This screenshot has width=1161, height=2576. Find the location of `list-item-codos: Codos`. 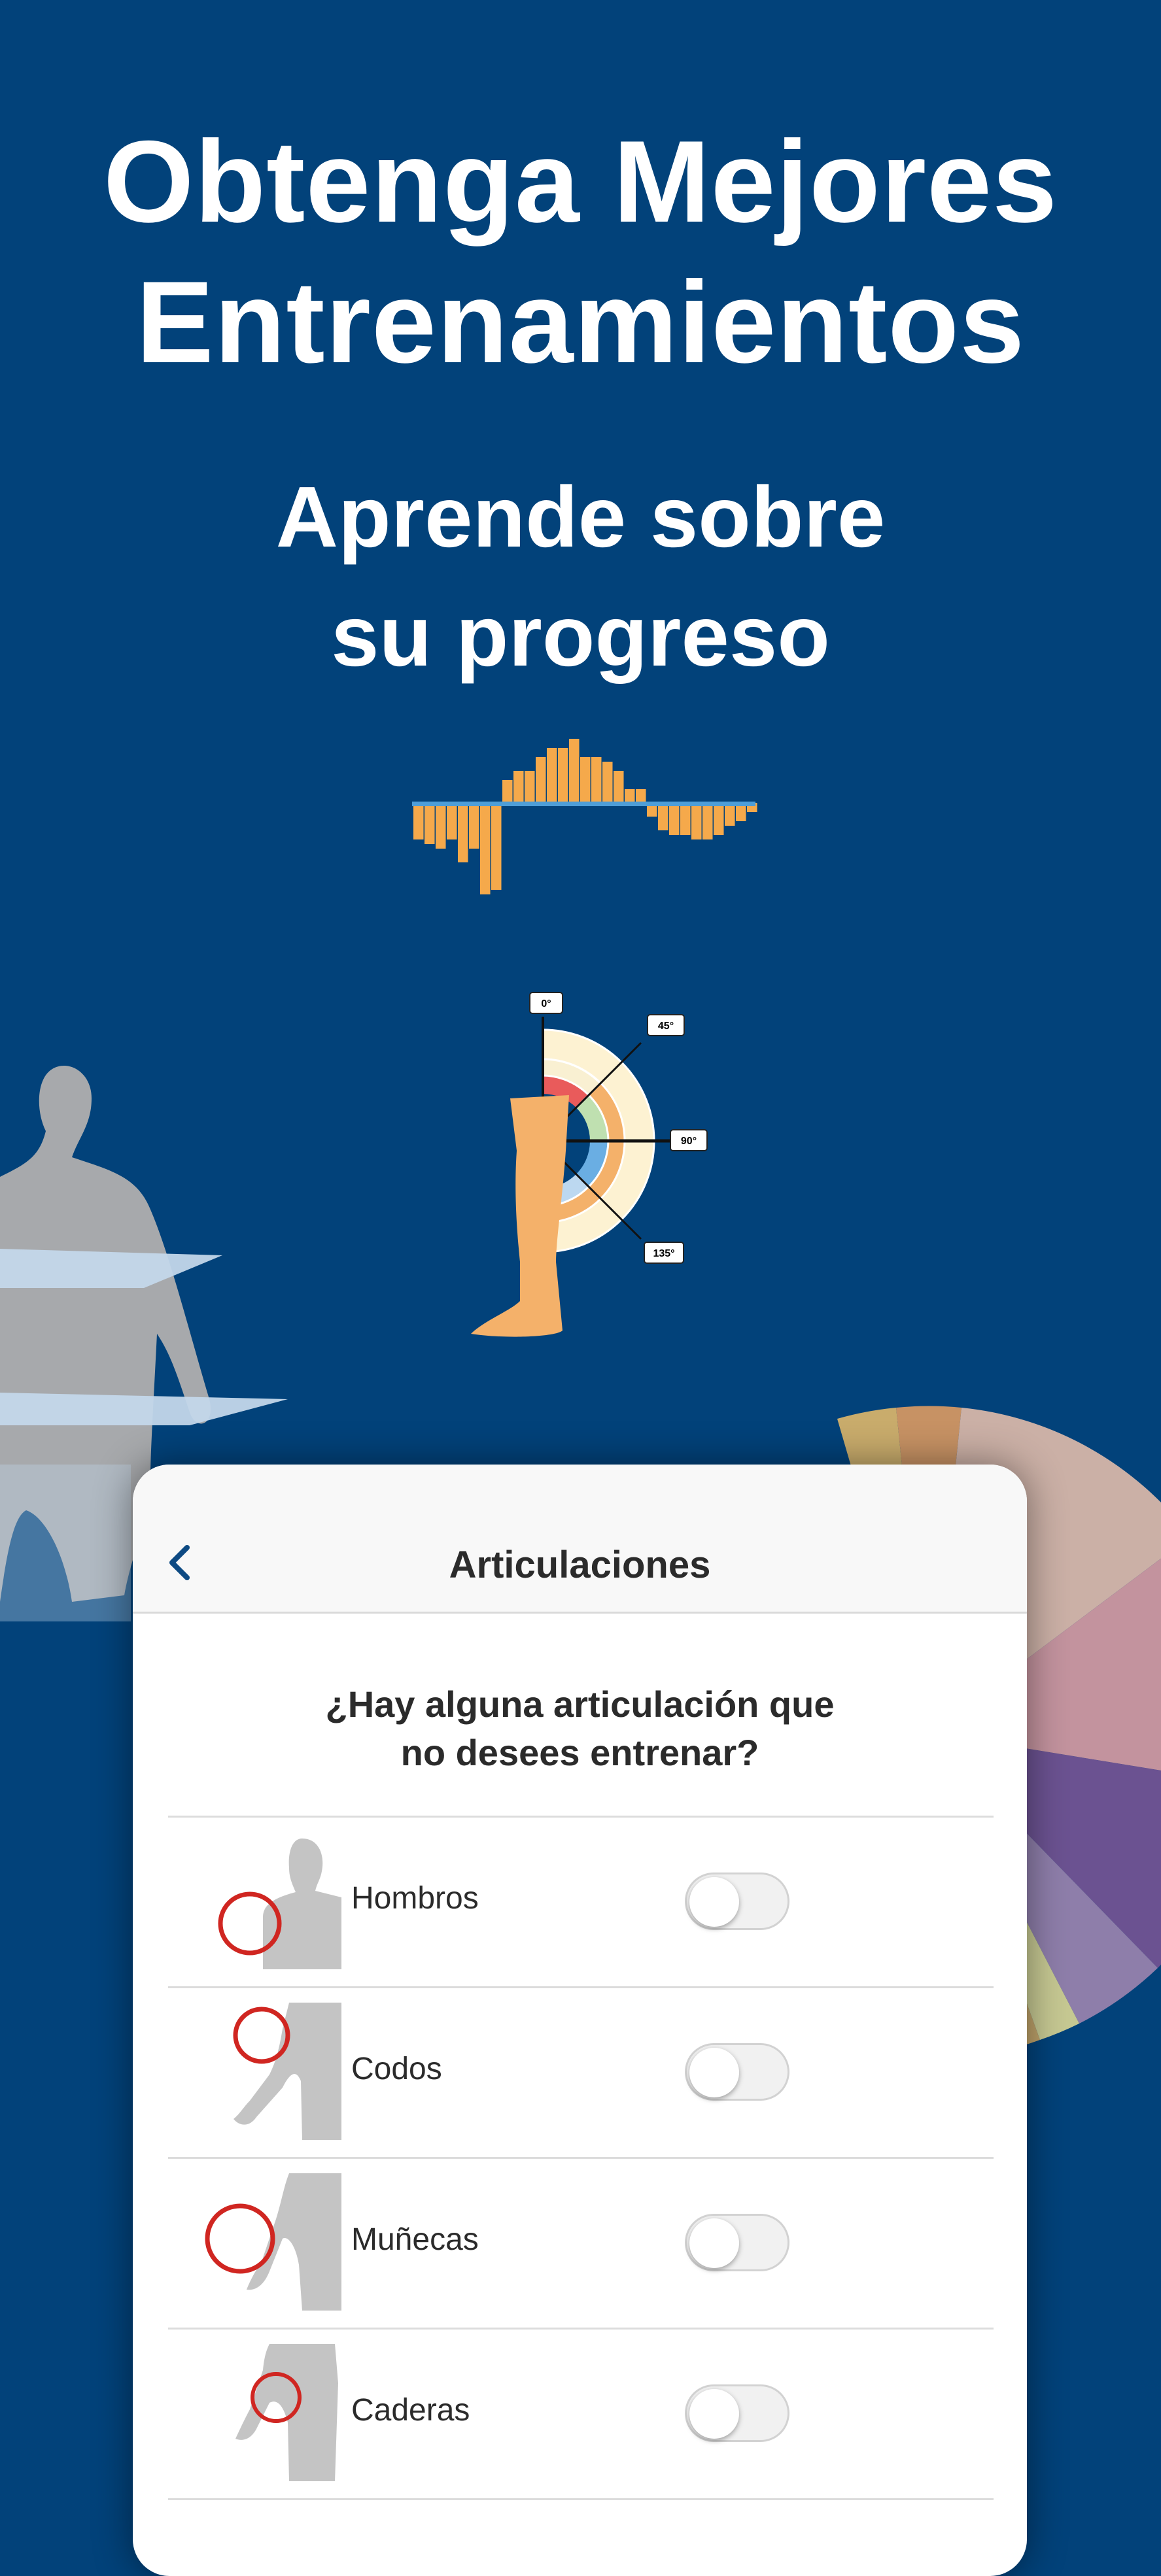

list-item-codos: Codos is located at coordinates (581, 2072).